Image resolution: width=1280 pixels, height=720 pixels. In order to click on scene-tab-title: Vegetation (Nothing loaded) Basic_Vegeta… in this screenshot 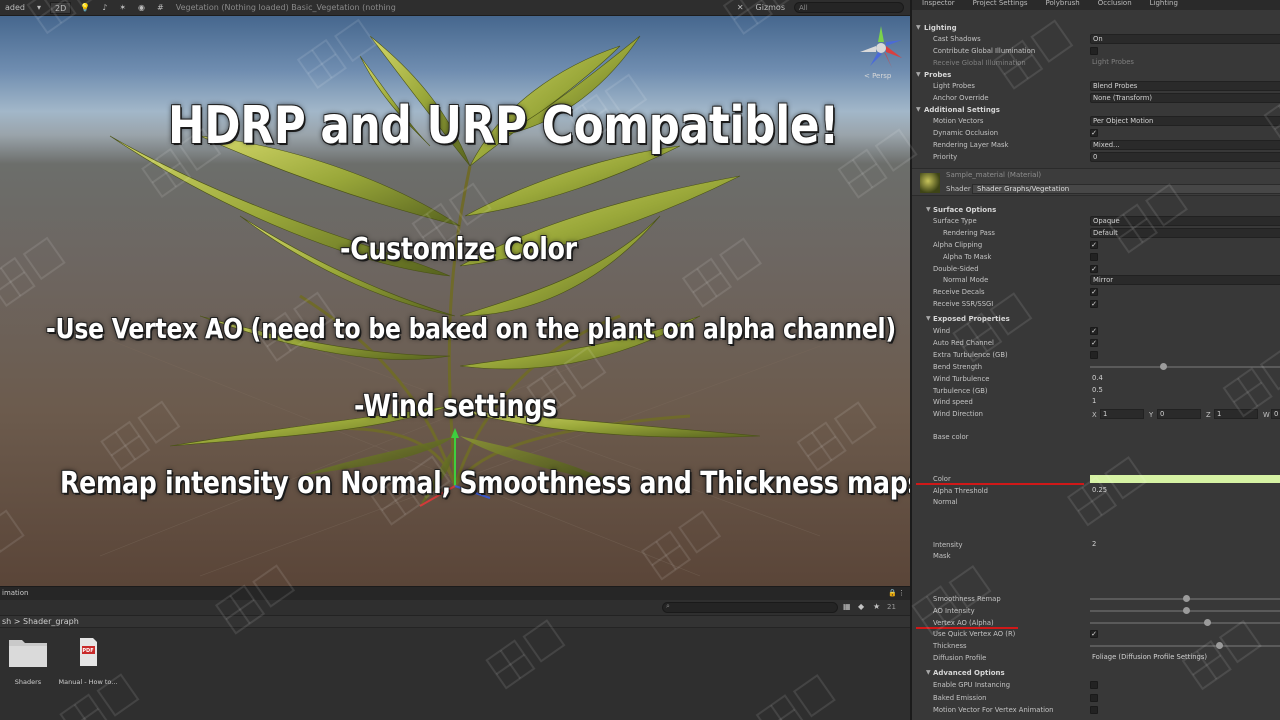, I will do `click(286, 7)`.